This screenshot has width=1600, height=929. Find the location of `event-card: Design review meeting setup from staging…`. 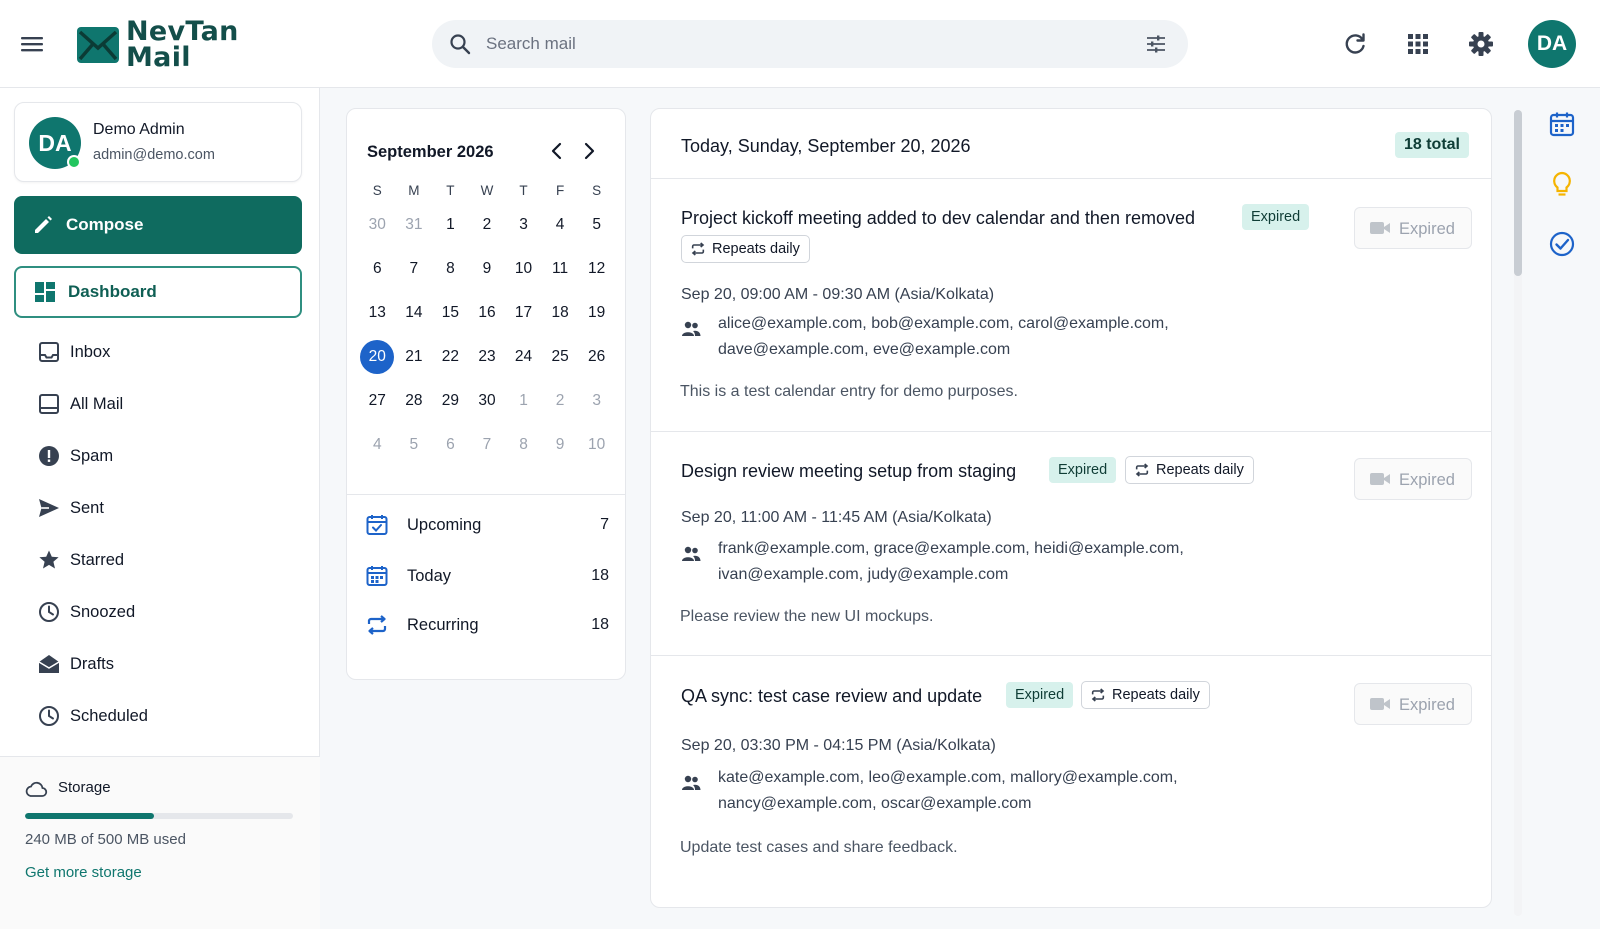

event-card: Design review meeting setup from staging… is located at coordinates (1071, 544).